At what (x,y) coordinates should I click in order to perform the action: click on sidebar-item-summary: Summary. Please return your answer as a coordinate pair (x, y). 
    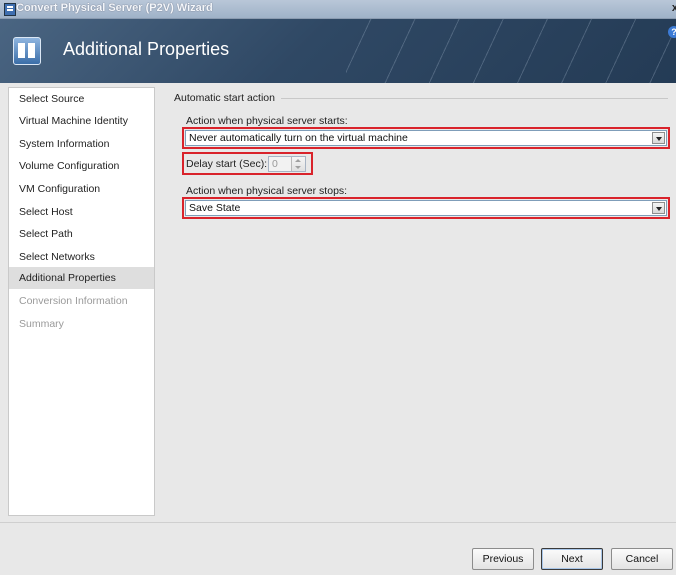
    Looking at the image, I should click on (41, 324).